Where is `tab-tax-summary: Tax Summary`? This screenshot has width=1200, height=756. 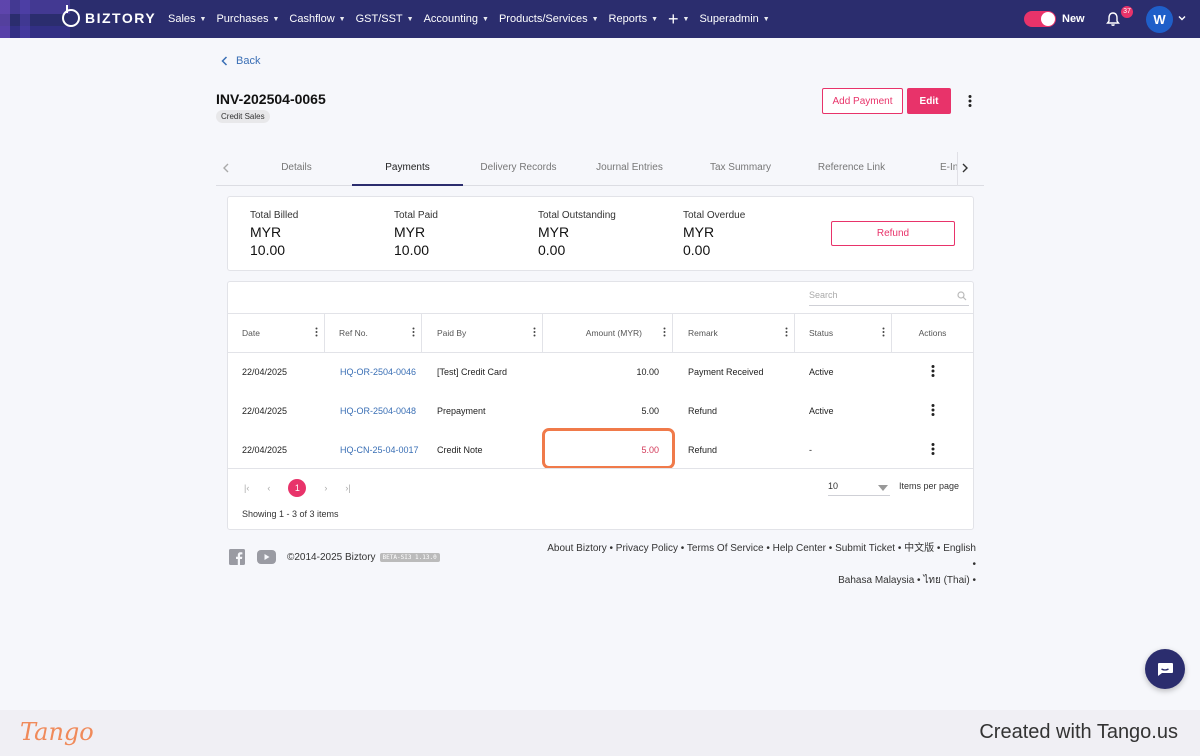 tab-tax-summary: Tax Summary is located at coordinates (740, 167).